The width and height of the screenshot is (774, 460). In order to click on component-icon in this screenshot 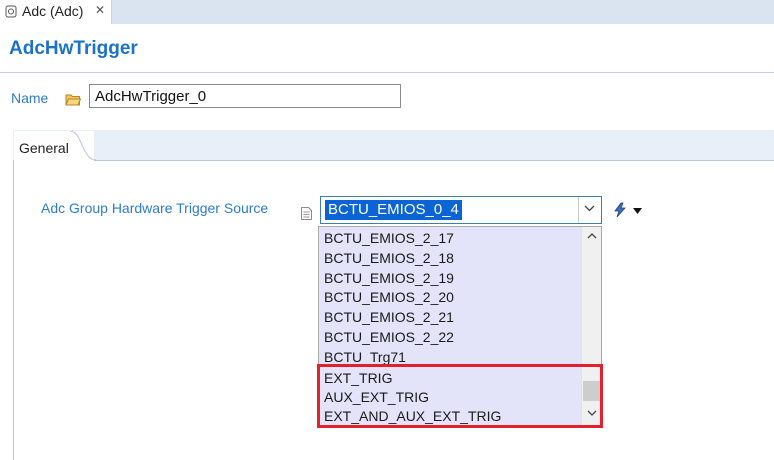, I will do `click(11, 11)`.